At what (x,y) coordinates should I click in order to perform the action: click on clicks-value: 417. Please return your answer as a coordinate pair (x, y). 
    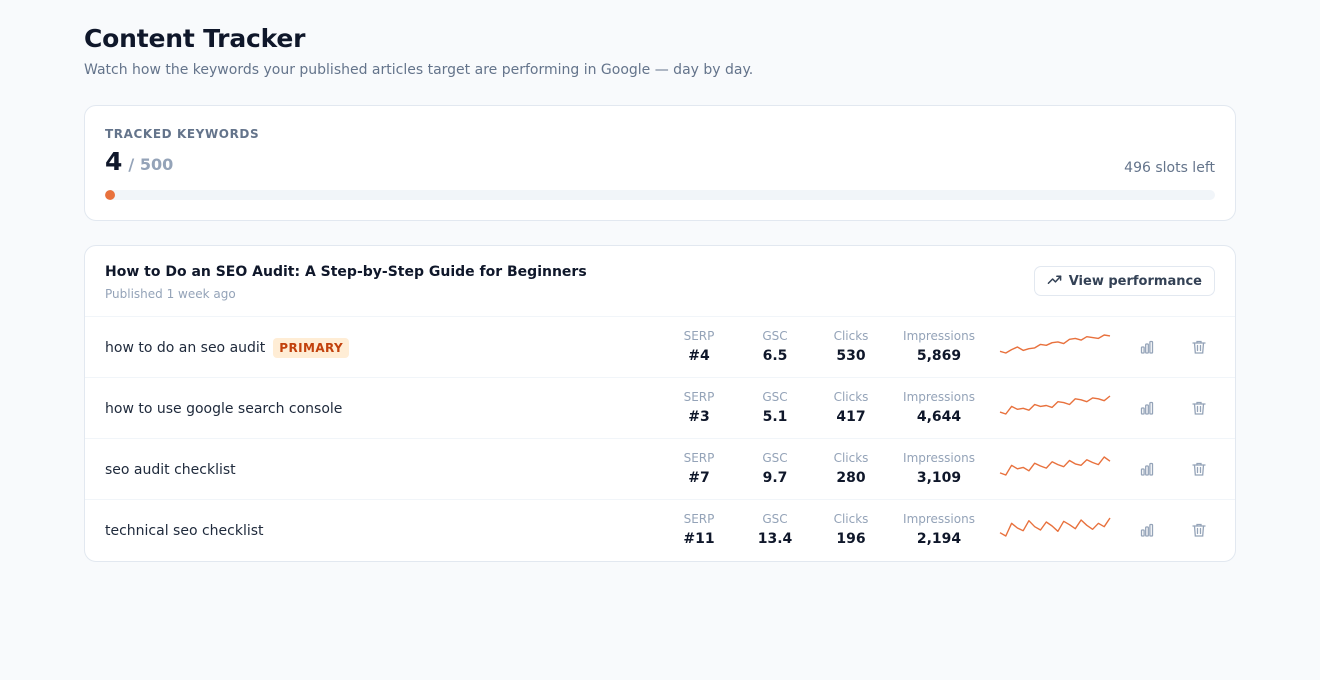
    Looking at the image, I should click on (851, 417).